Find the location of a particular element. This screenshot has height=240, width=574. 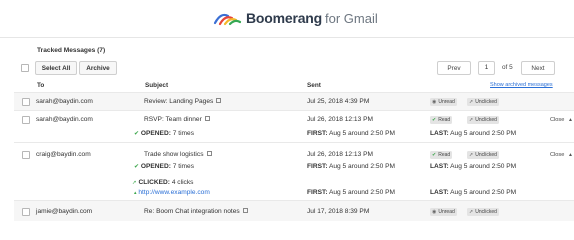

logo: Boomerang for Gmail is located at coordinates (295, 18).